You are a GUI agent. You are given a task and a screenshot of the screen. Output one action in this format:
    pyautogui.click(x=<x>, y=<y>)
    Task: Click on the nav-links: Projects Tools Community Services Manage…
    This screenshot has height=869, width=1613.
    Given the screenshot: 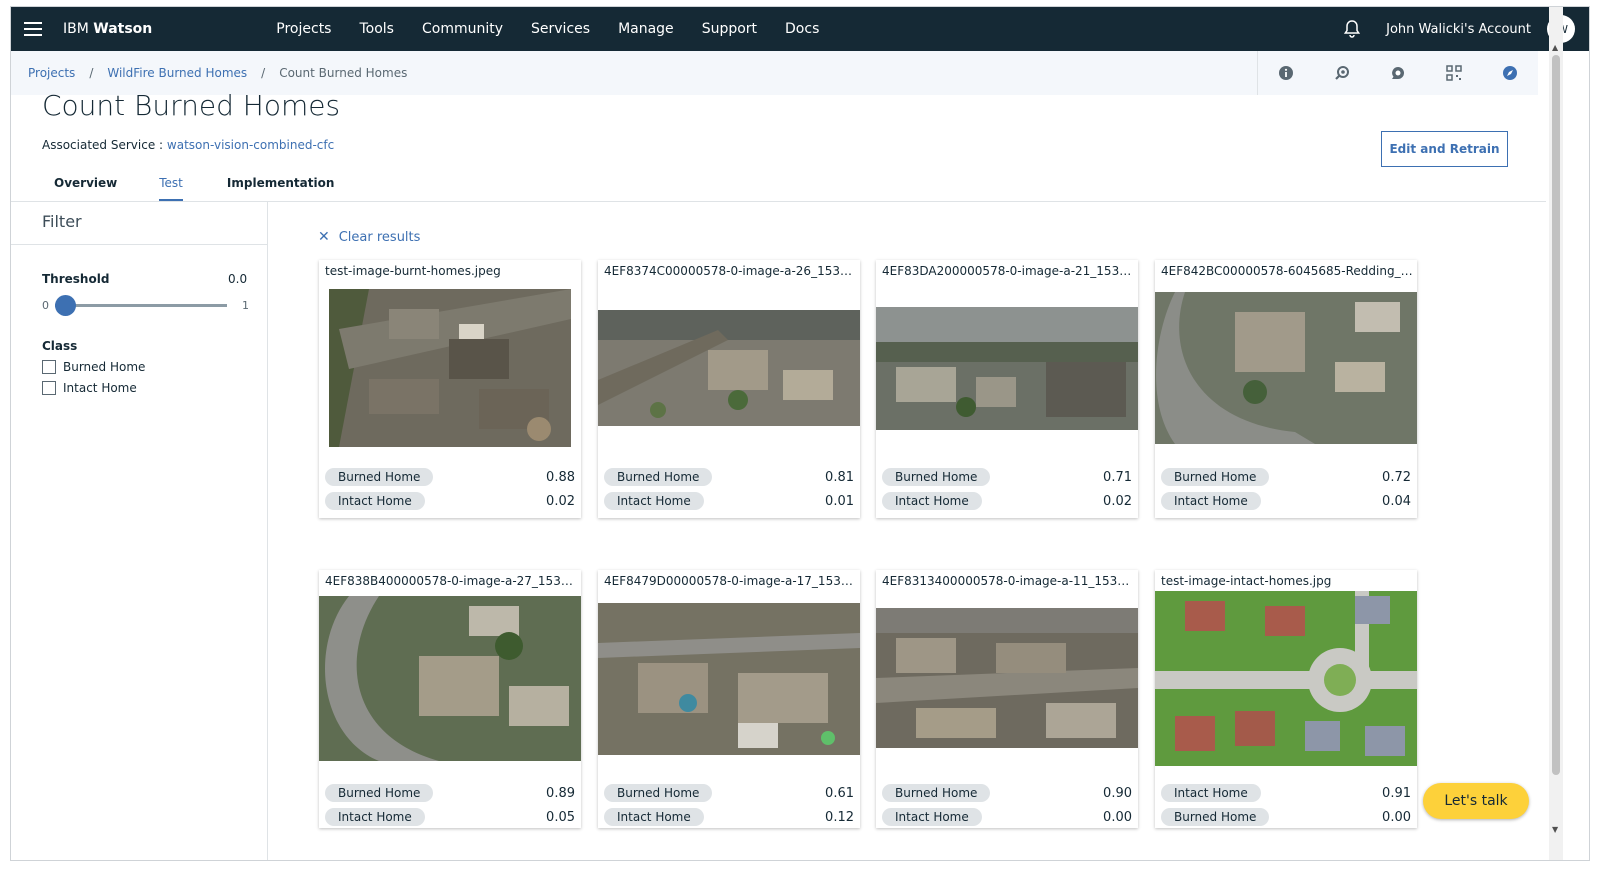 What is the action you would take?
    pyautogui.click(x=547, y=29)
    